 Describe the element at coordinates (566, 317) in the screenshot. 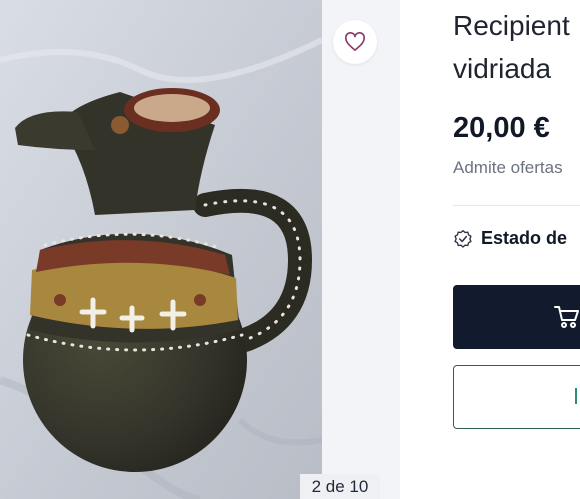

I see `cart-icon` at that location.